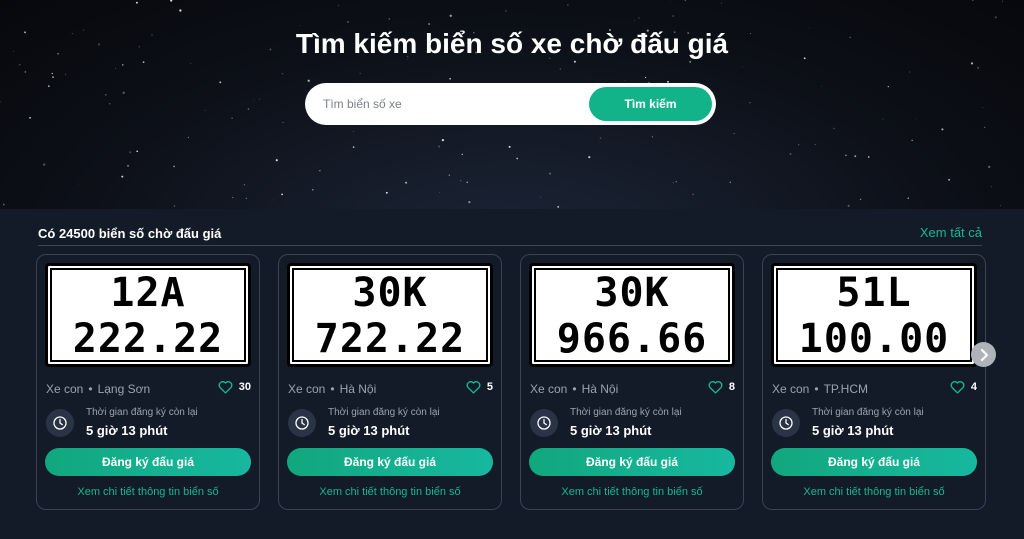  What do you see at coordinates (384, 412) in the screenshot?
I see `timer-label: Thời gian đăng ký còn lại` at bounding box center [384, 412].